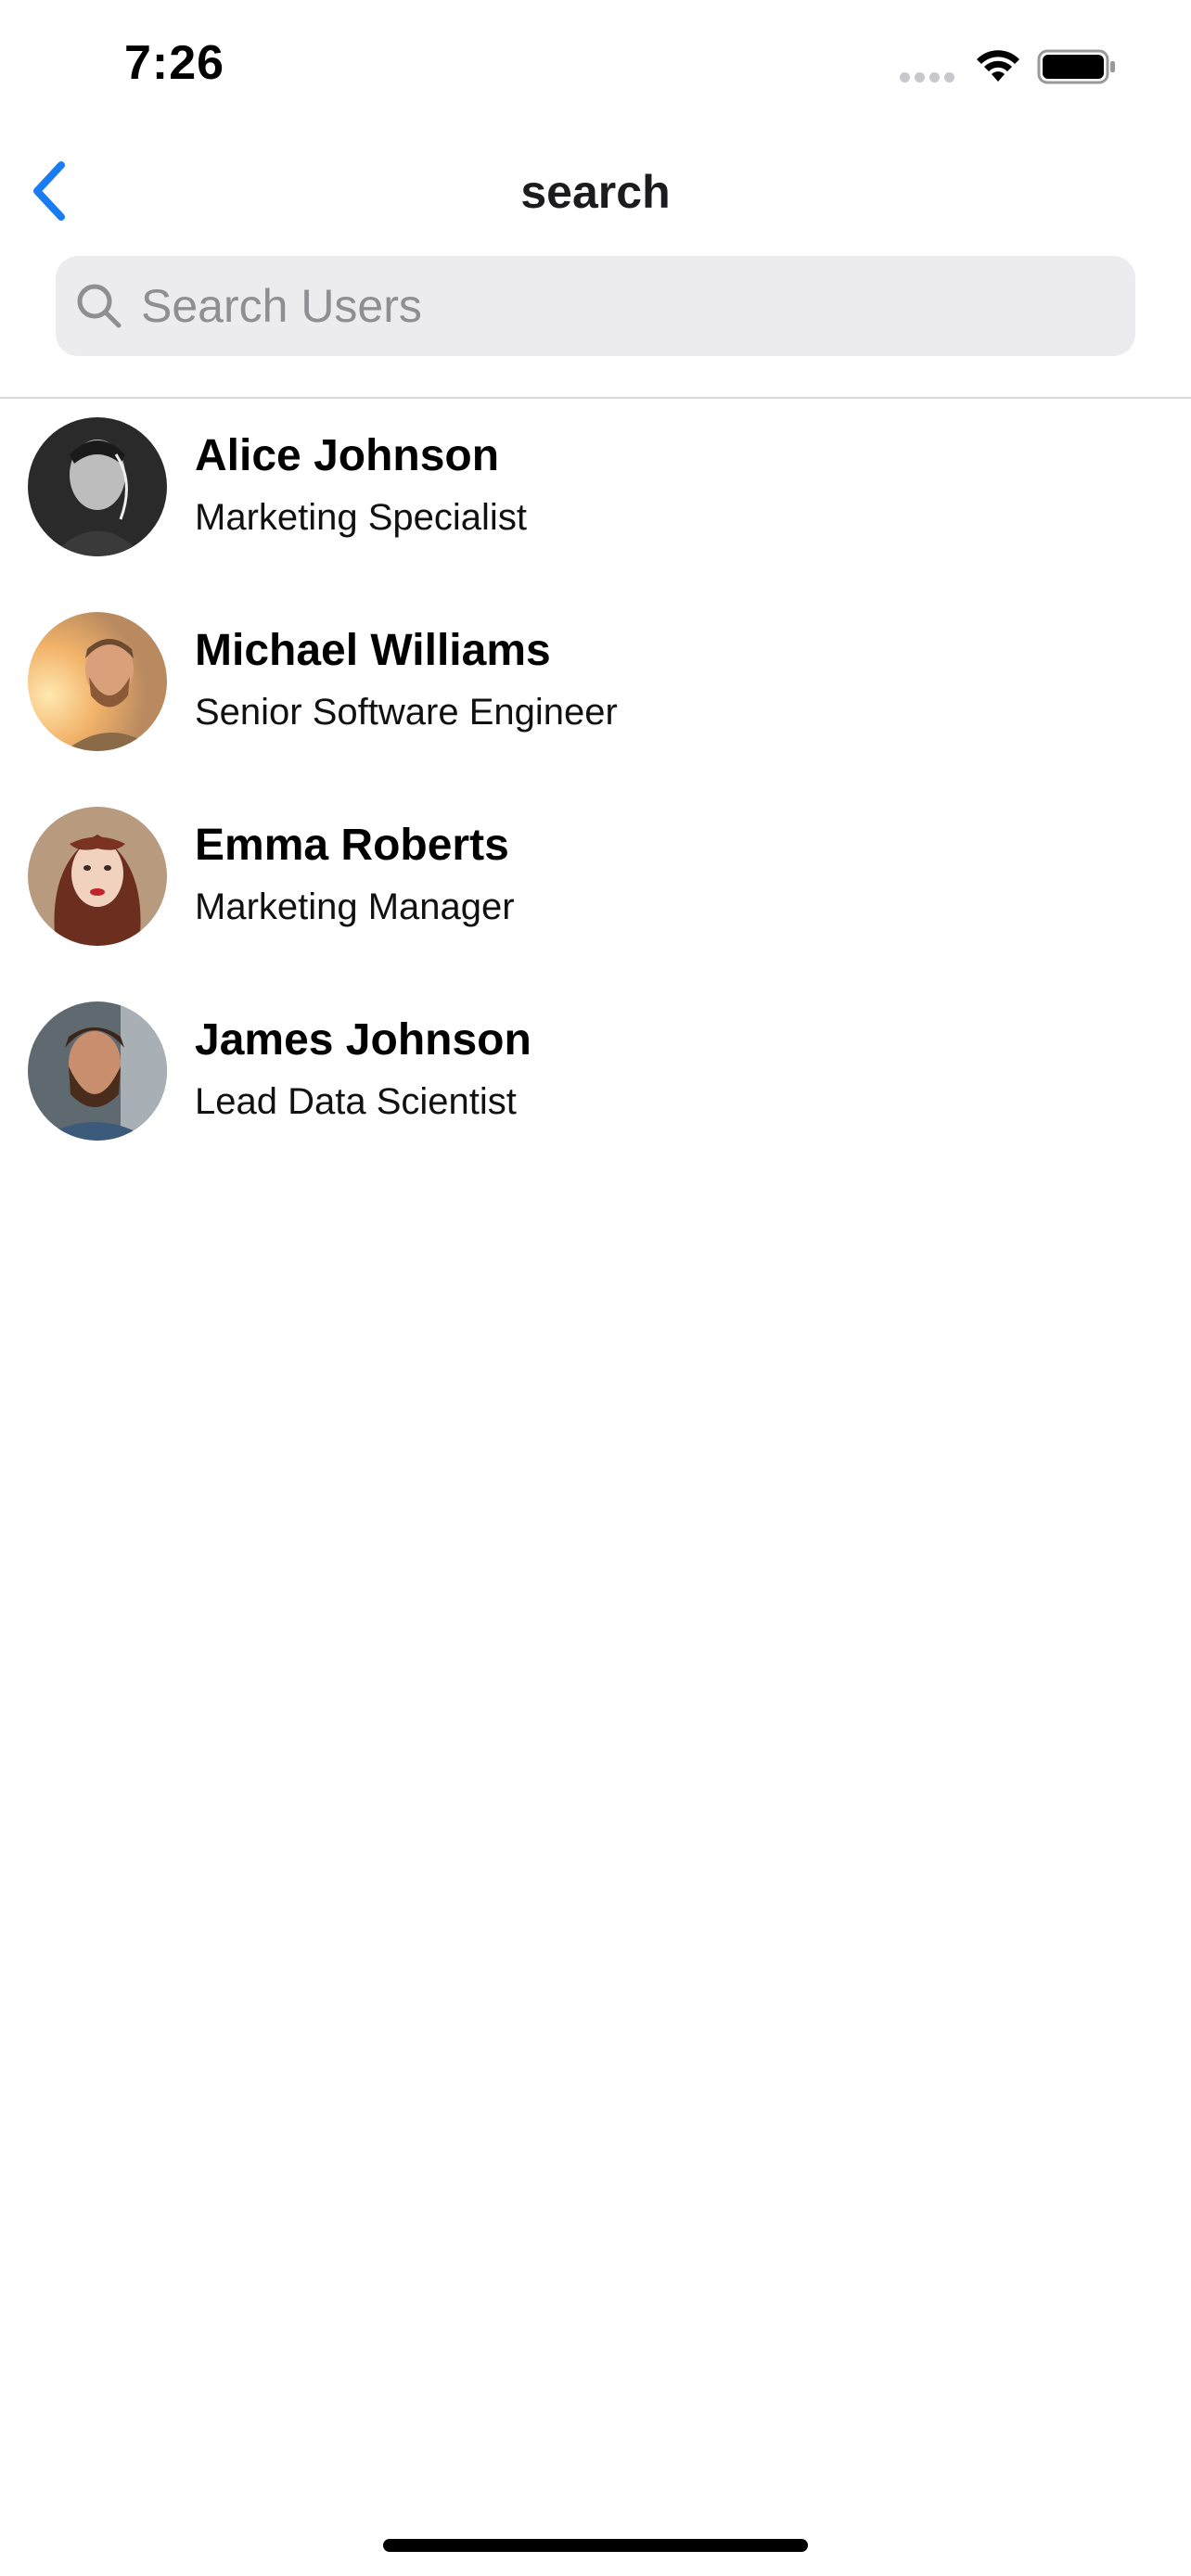 Image resolution: width=1191 pixels, height=2576 pixels. I want to click on user-name: Alice Johnson, so click(347, 455).